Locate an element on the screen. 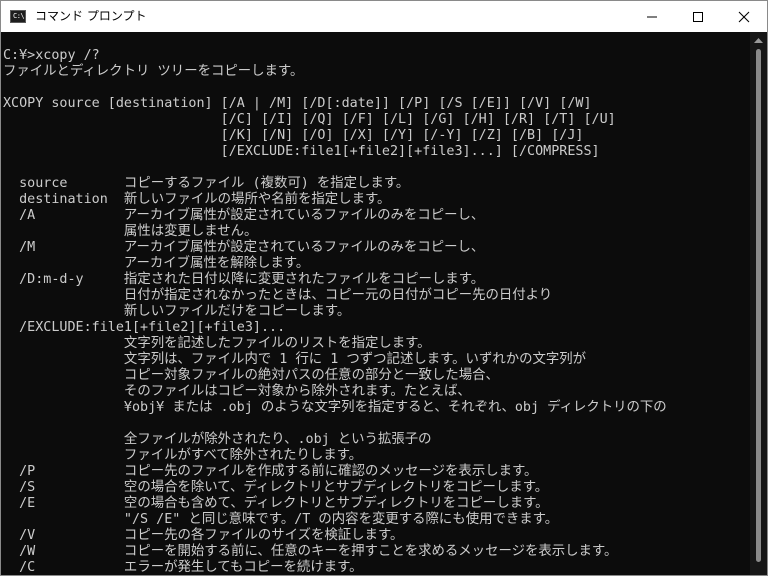 The image size is (768, 576). minimize-icon is located at coordinates (652, 17).